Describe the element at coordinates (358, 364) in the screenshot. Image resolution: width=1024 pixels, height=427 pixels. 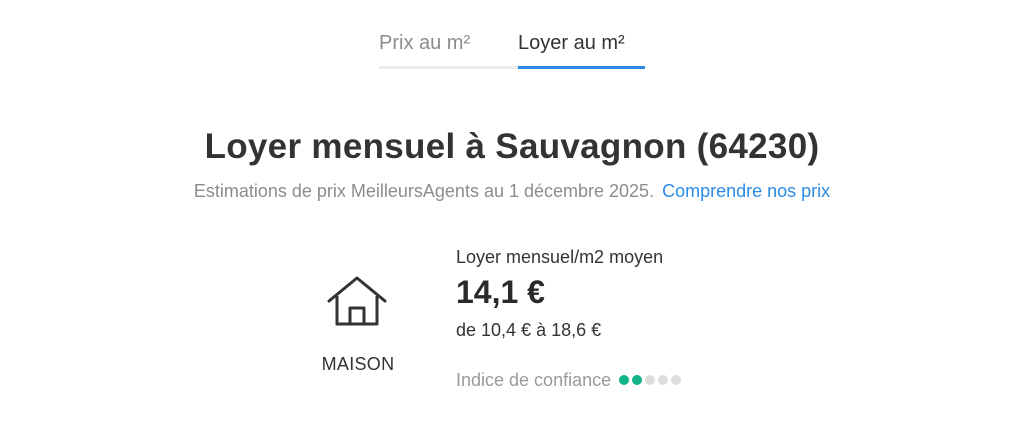
I see `property-type-label: MAISON` at that location.